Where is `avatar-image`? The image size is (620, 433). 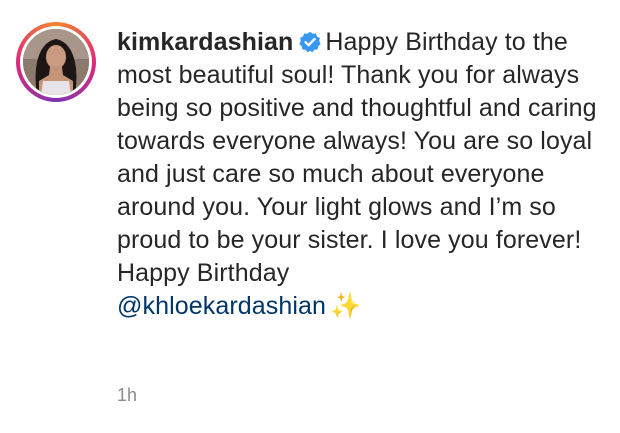
avatar-image is located at coordinates (56, 62).